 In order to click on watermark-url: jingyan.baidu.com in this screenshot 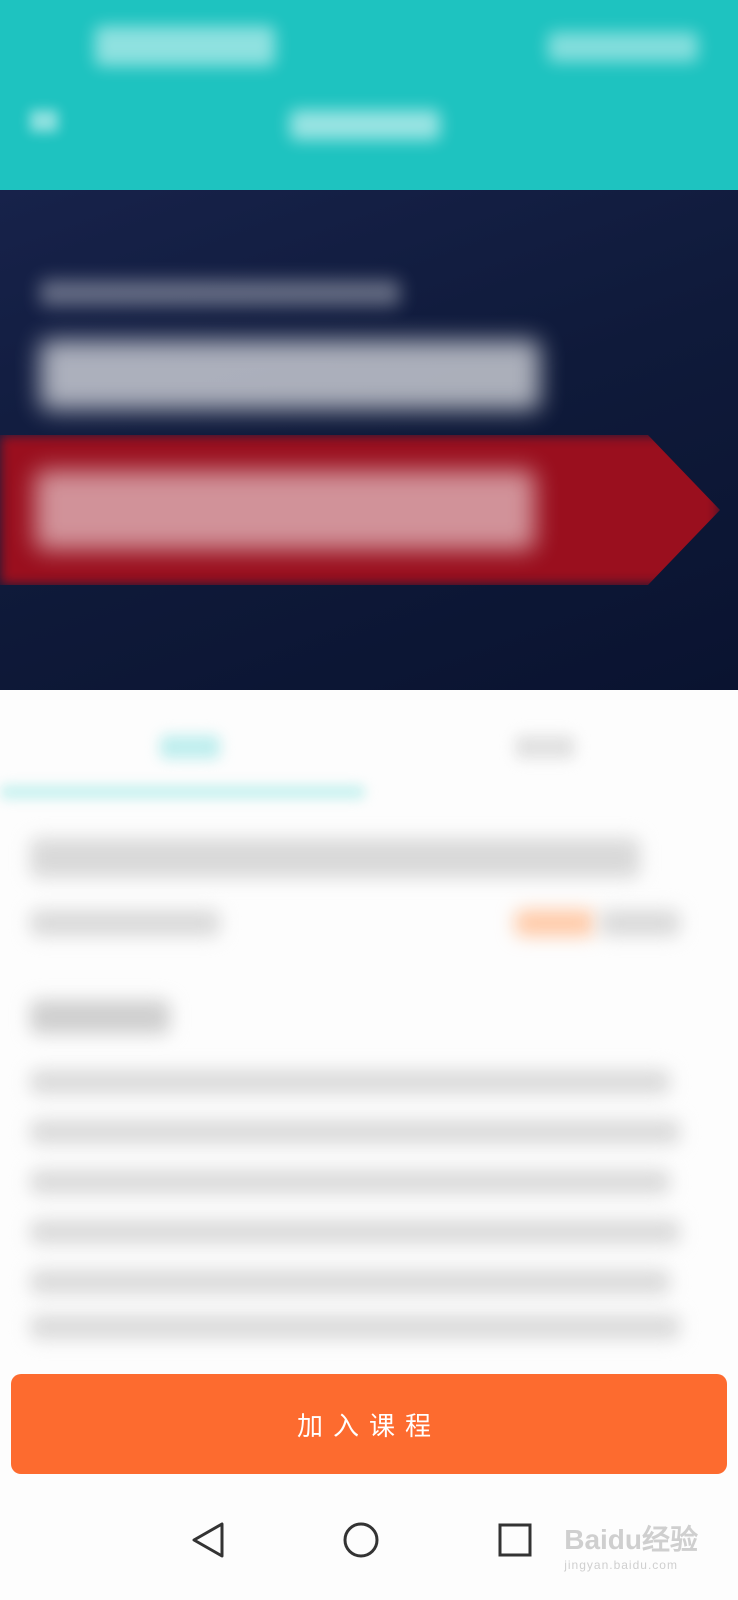, I will do `click(621, 1565)`.